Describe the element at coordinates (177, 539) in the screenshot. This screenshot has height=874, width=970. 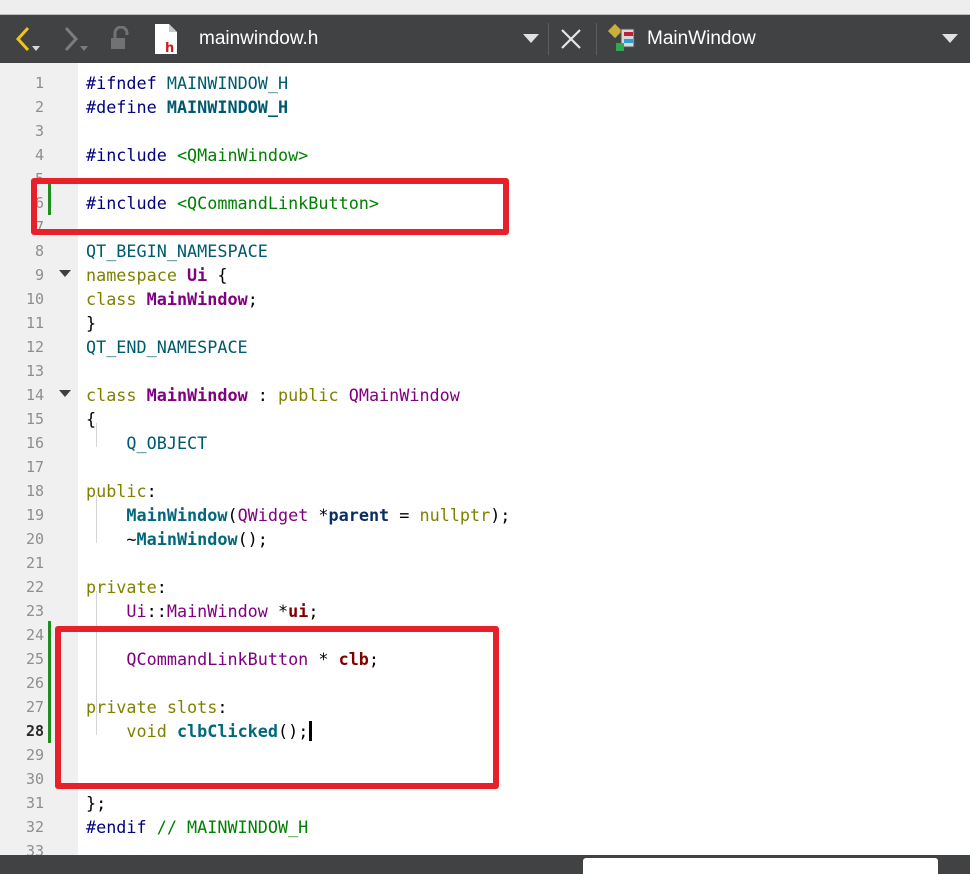
I see `code-text: ~MainWindow();` at that location.